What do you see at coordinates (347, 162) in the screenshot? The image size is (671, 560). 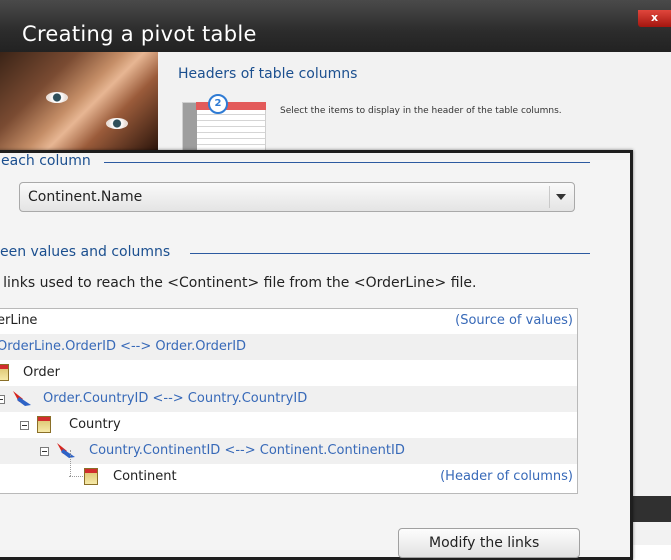 I see `section1-divider` at bounding box center [347, 162].